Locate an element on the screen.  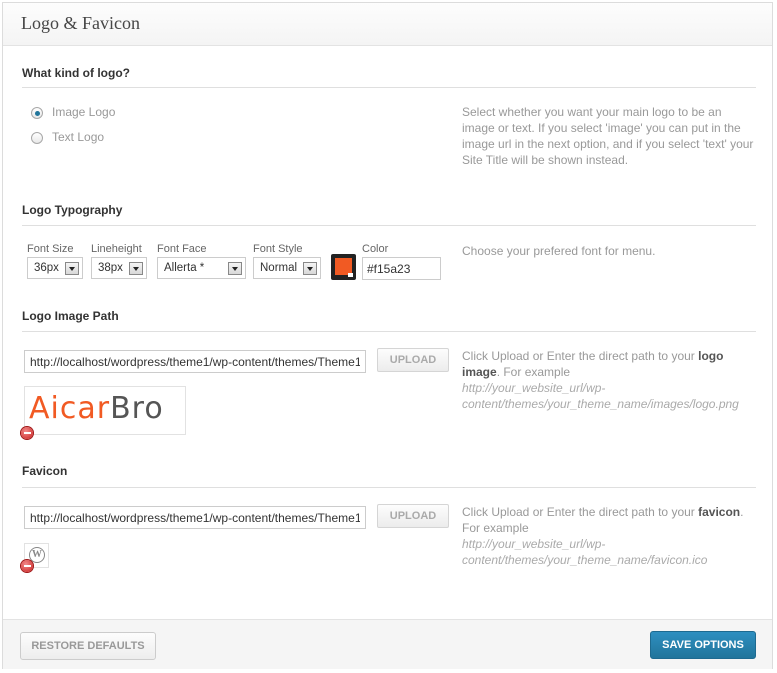
wordpress-icon: W is located at coordinates (37, 555).